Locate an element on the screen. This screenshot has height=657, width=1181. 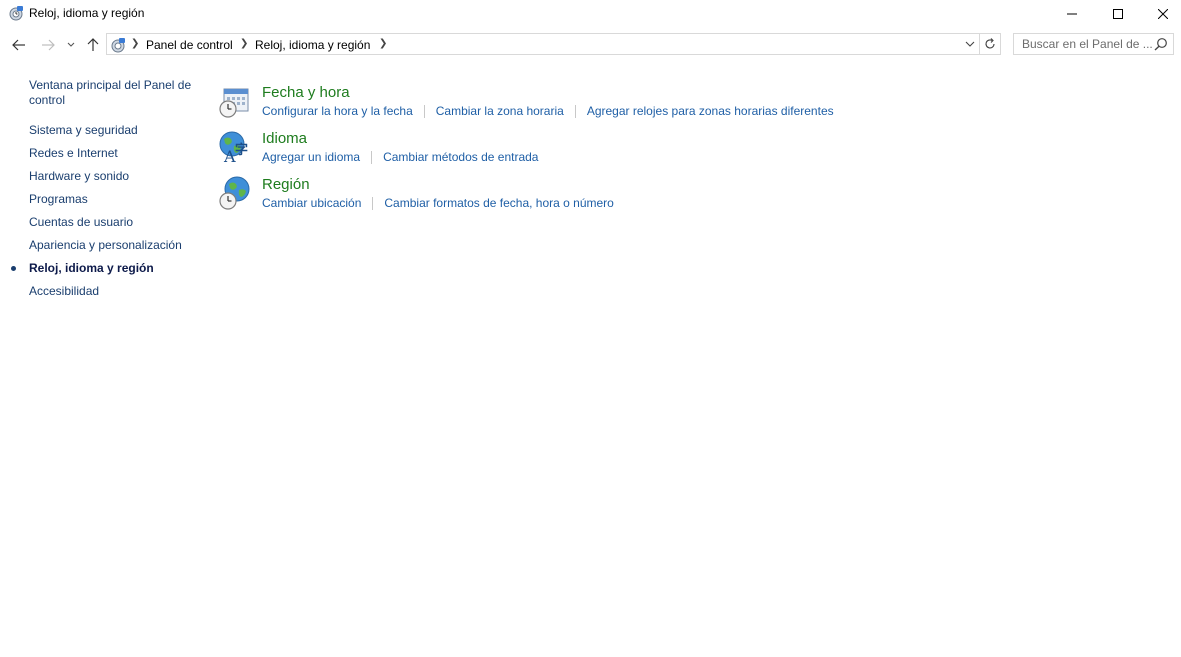
sidebar-item-cuentas-usuario: Cuentas de usuario is located at coordinates (115, 222).